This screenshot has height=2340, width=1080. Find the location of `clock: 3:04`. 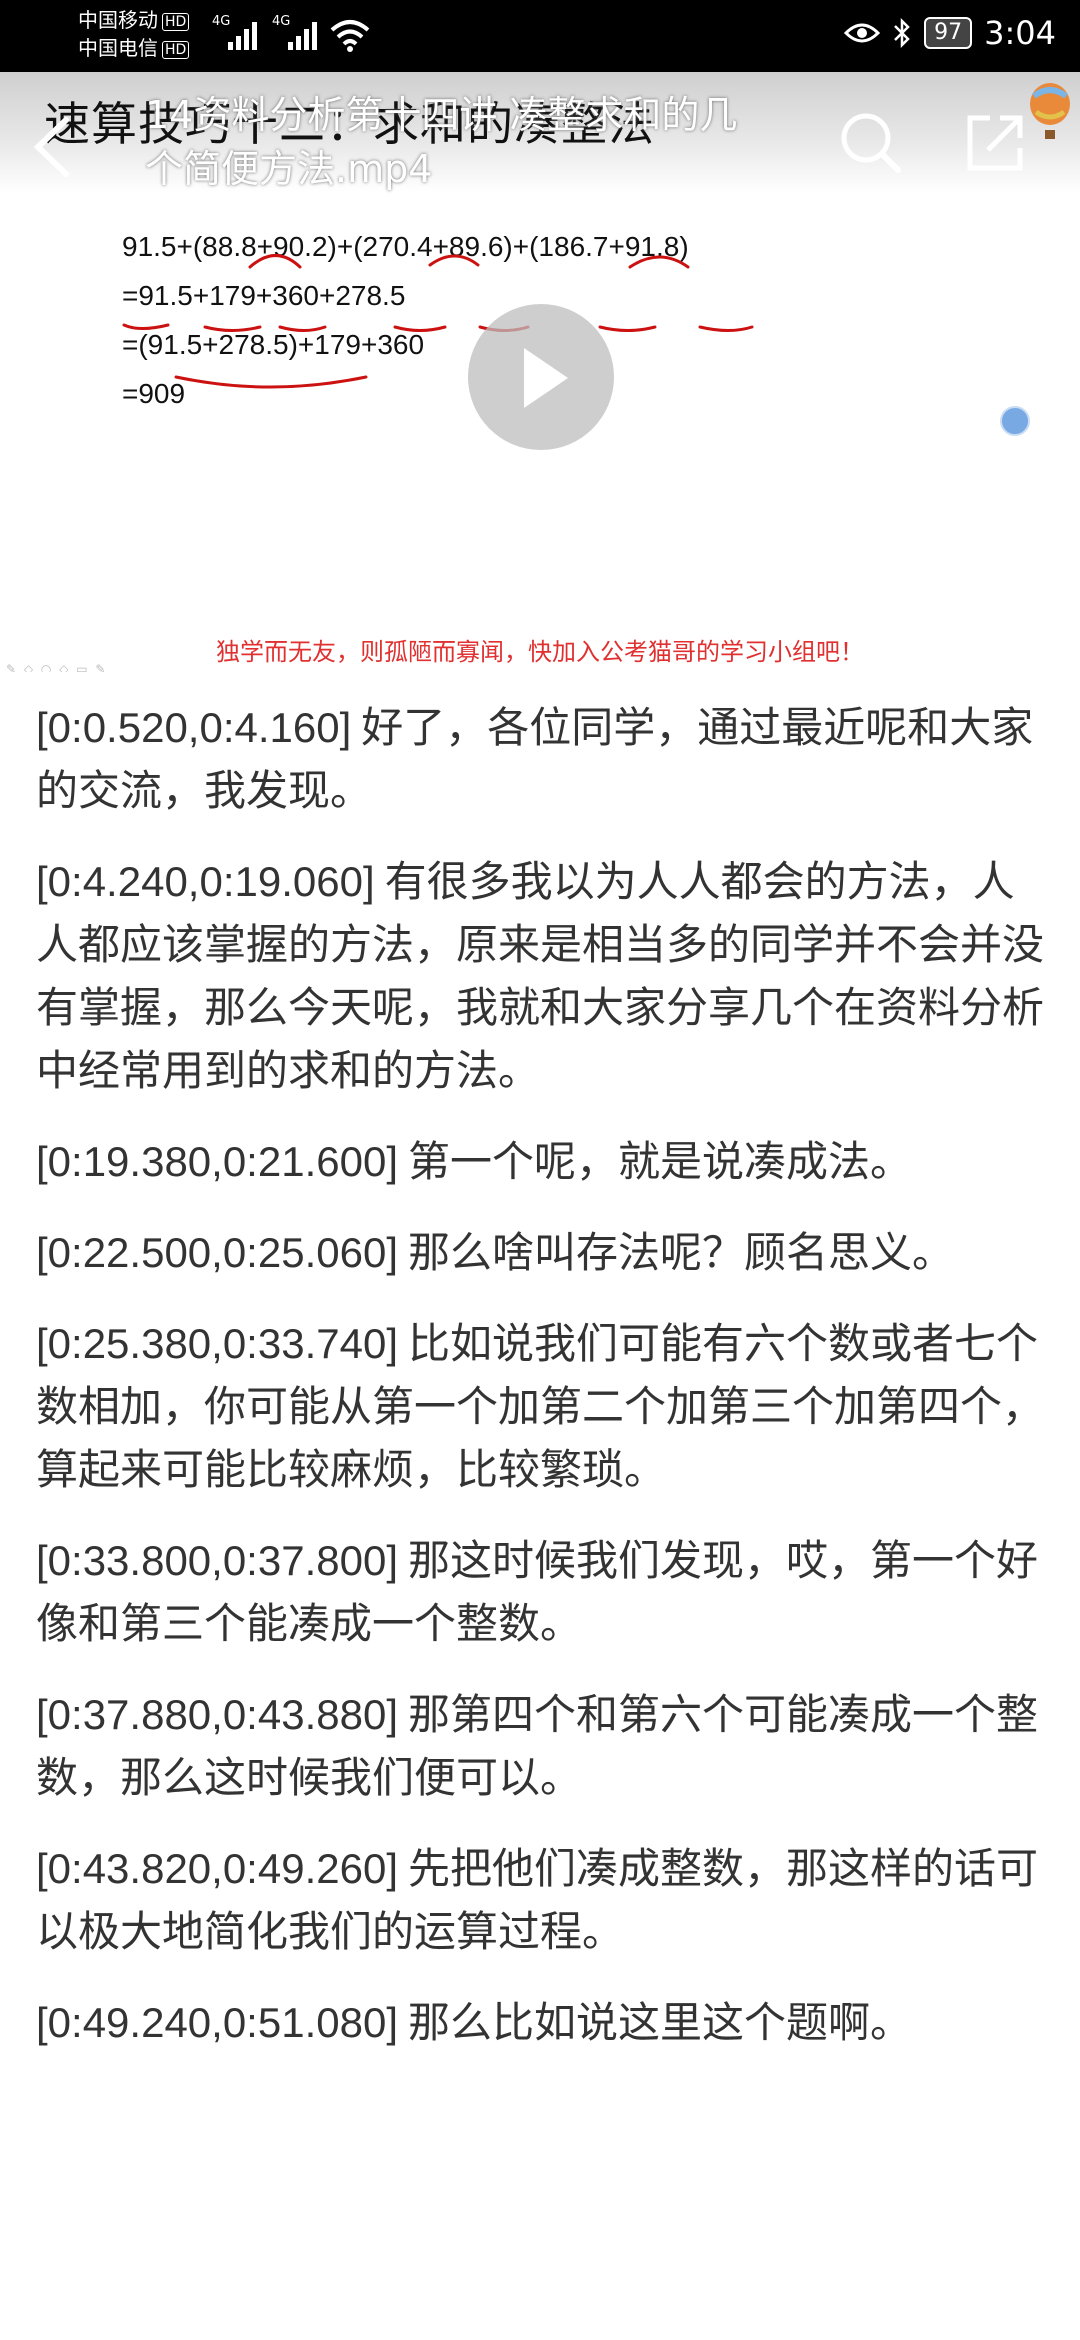

clock: 3:04 is located at coordinates (1020, 33).